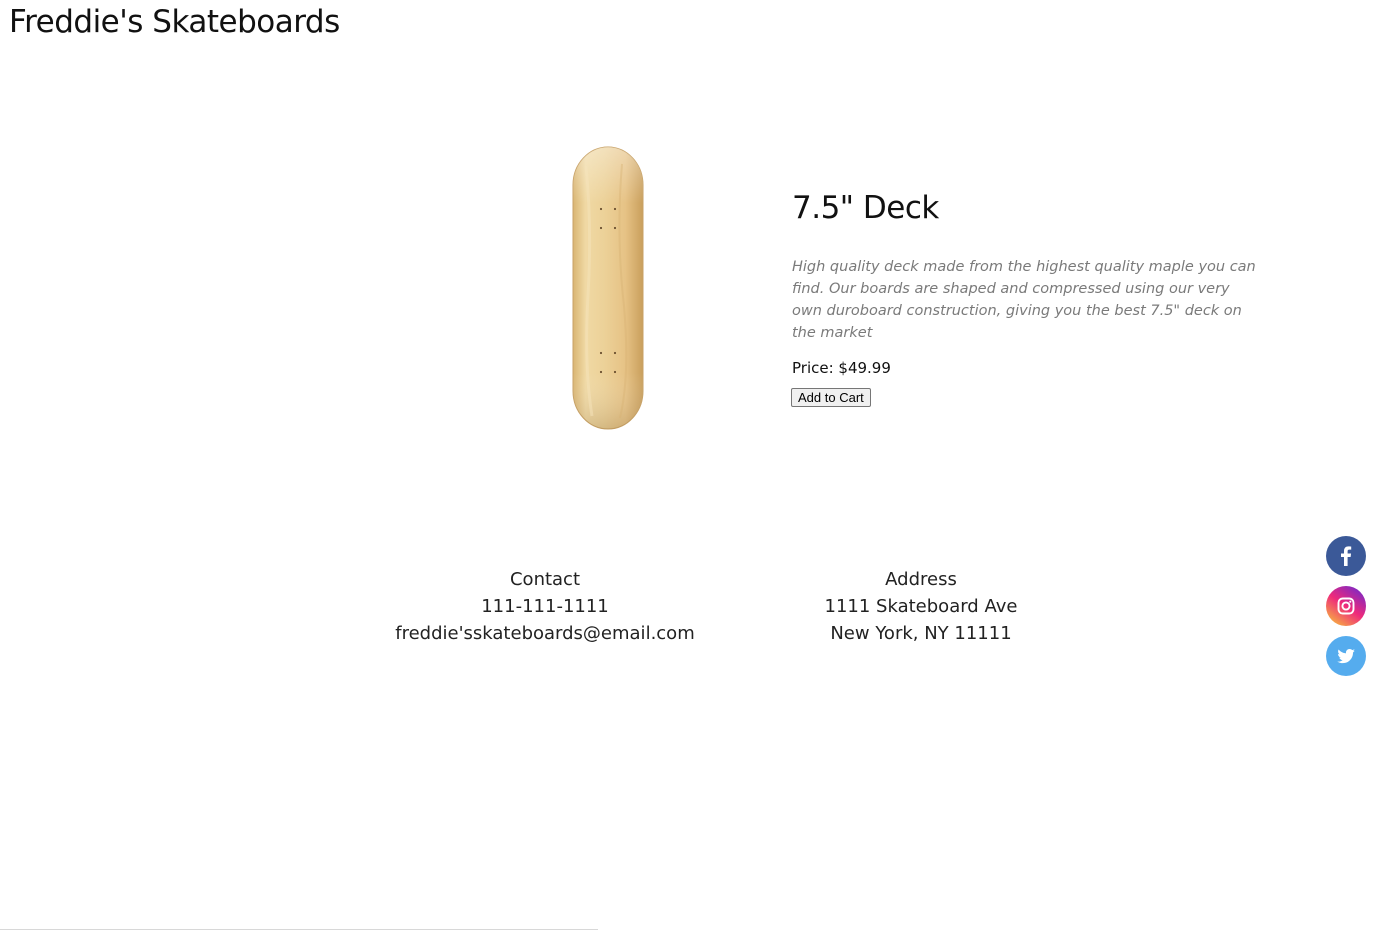 This screenshot has width=1398, height=931. I want to click on skateboard-deck-image, so click(608, 288).